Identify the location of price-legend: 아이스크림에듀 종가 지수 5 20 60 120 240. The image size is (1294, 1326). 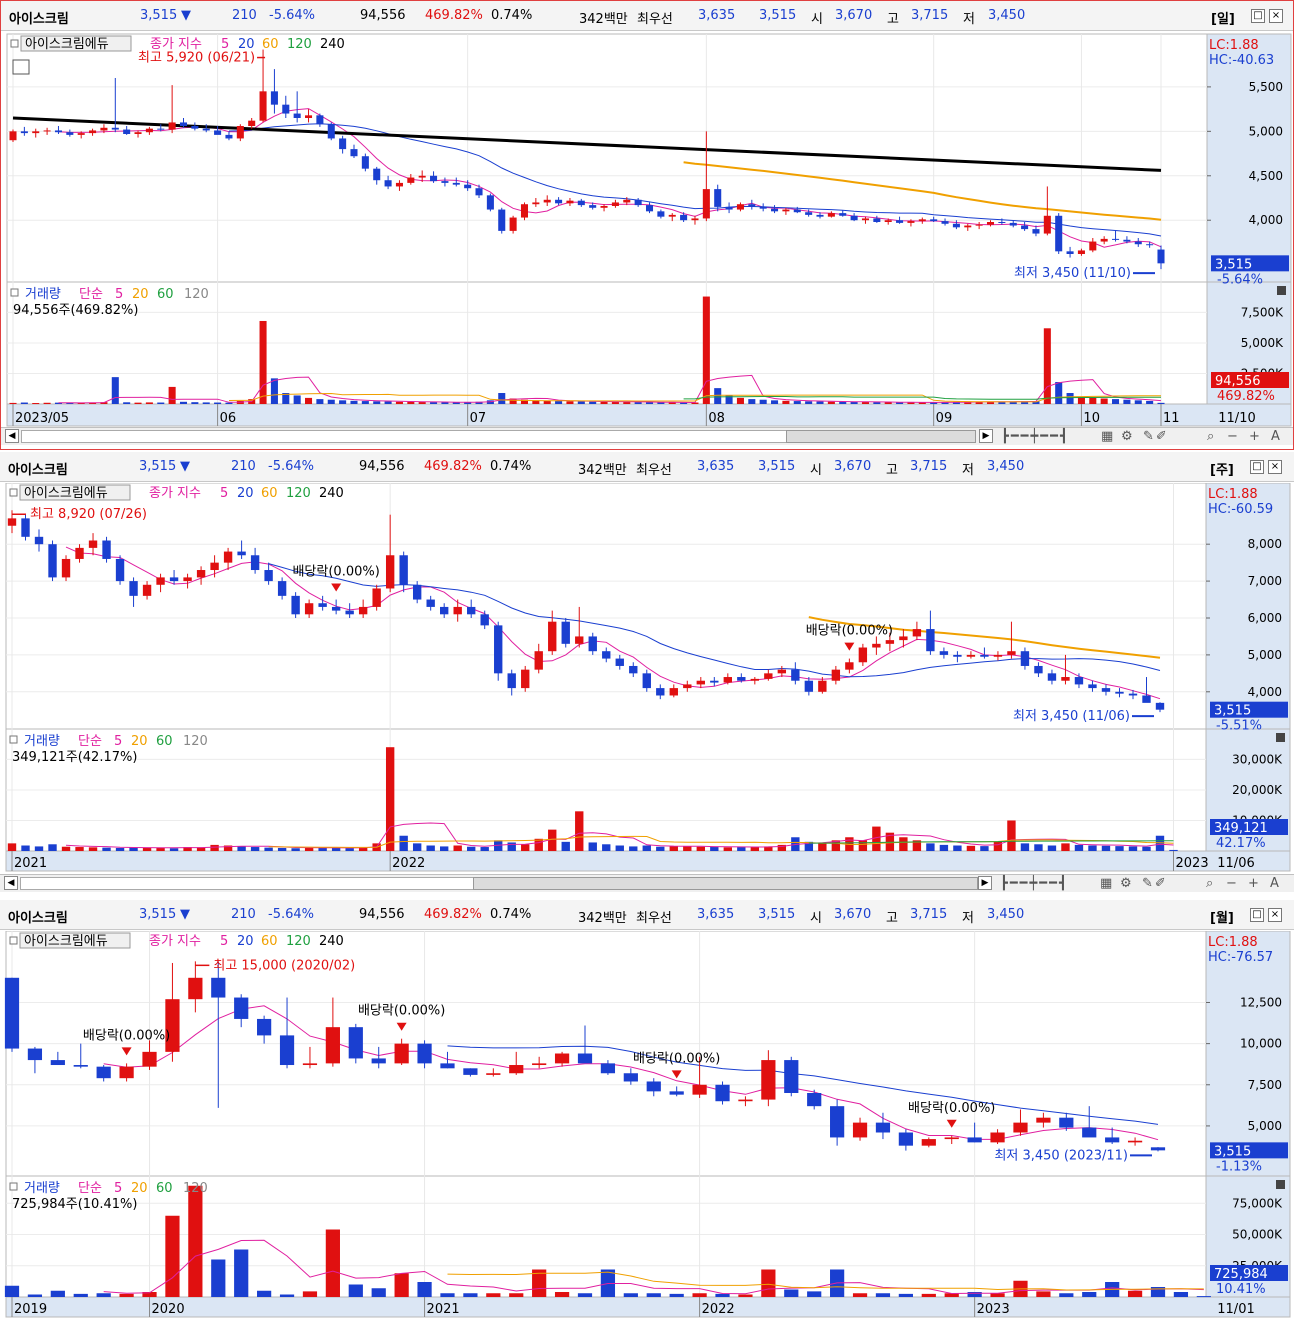
(176, 492).